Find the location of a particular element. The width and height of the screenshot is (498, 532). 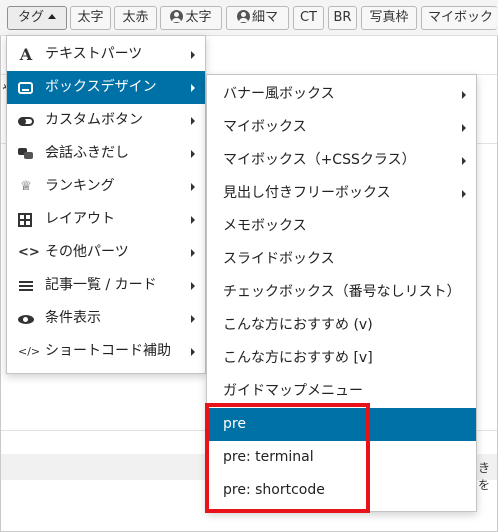

menu-item-custom-button: カスタムボタン is located at coordinates (106, 120).